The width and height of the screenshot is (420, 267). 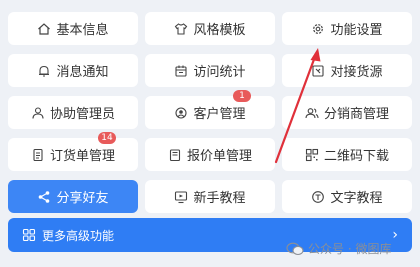 I want to click on tile-qrcode-download: 二维码下载, so click(x=347, y=154).